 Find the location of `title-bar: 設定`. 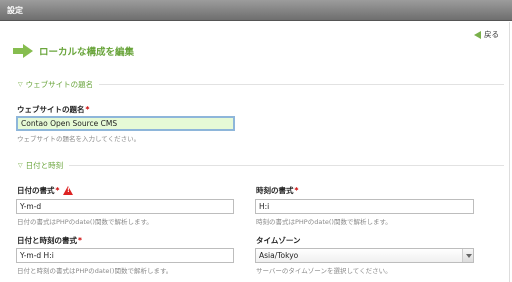

title-bar: 設定 is located at coordinates (256, 10).